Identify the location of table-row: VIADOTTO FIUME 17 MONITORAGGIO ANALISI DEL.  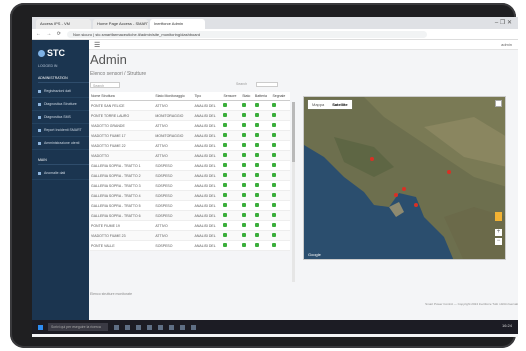
(190, 135).